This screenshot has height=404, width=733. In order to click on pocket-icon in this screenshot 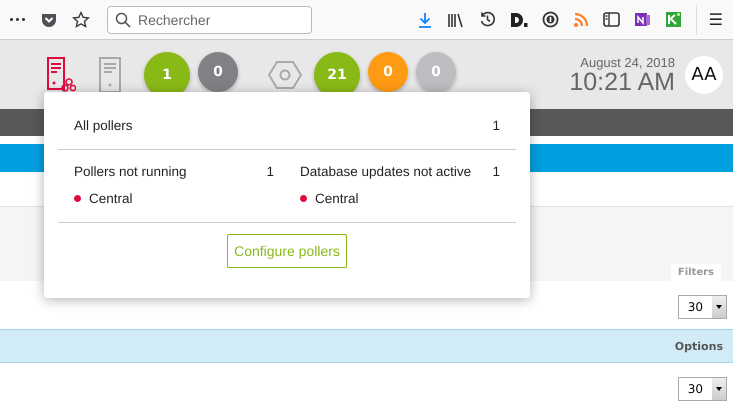, I will do `click(49, 20)`.